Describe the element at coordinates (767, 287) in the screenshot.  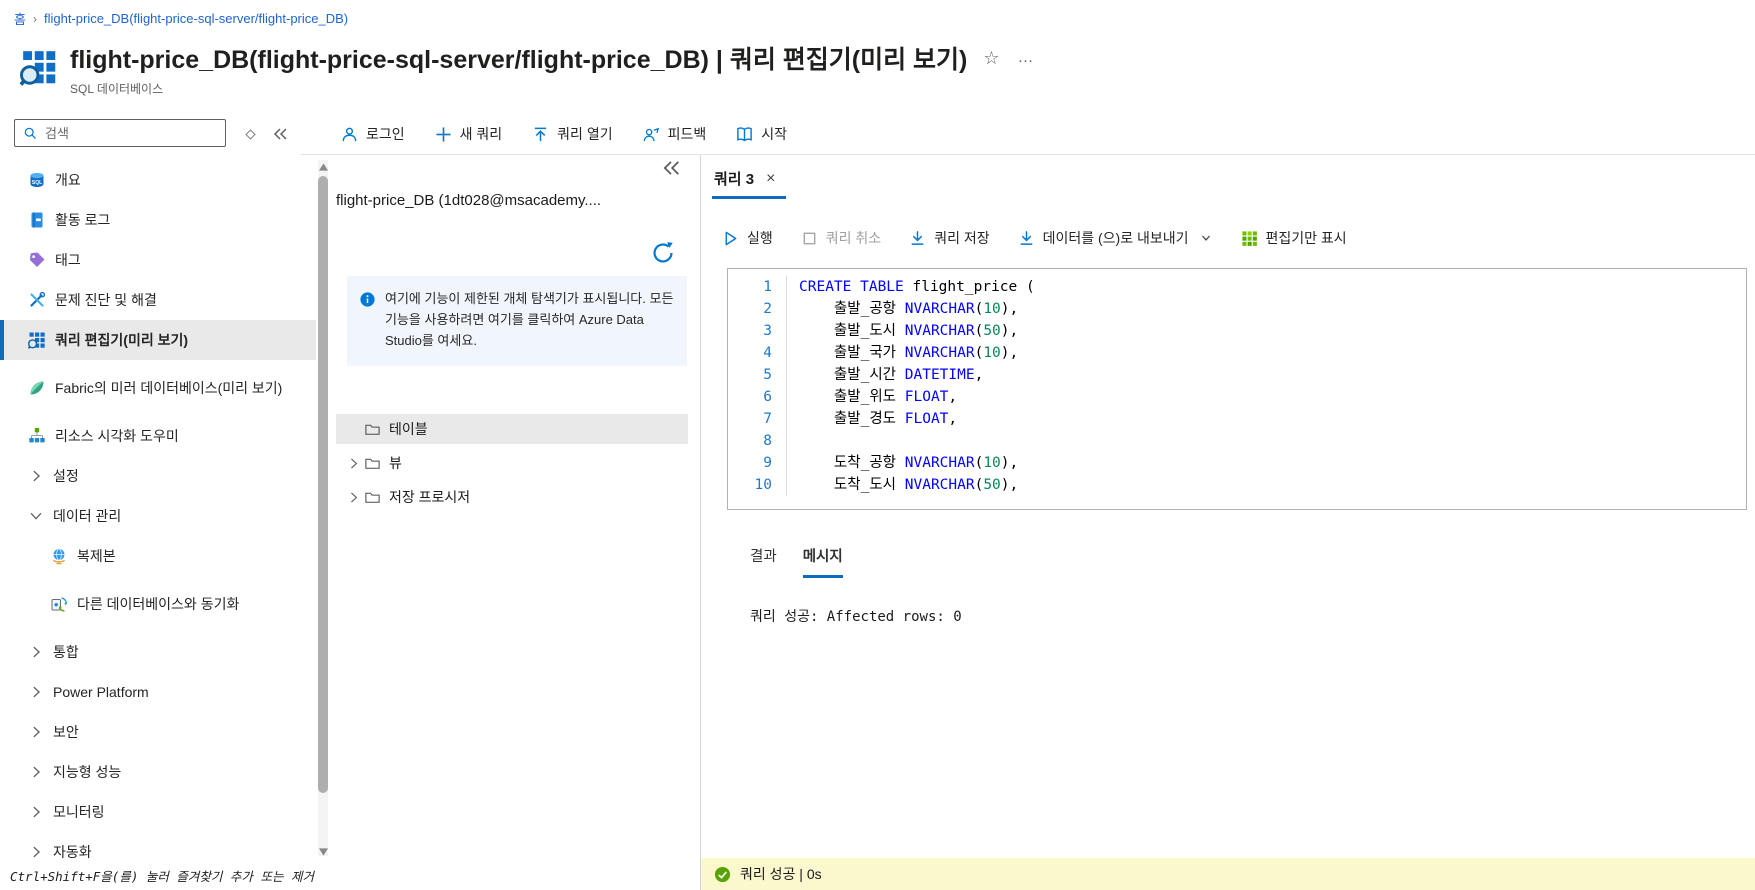
I see `line-number: 1` at that location.